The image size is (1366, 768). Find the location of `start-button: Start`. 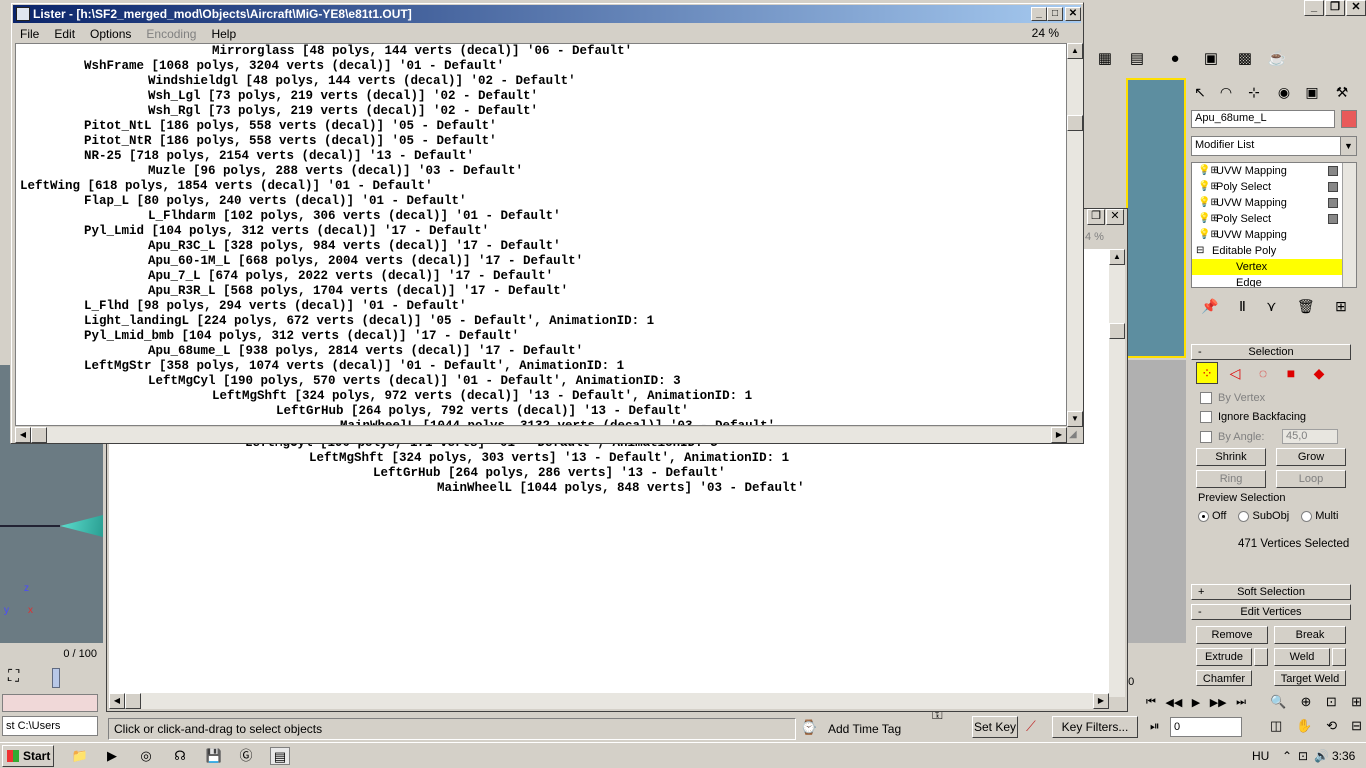

start-button: Start is located at coordinates (28, 756).